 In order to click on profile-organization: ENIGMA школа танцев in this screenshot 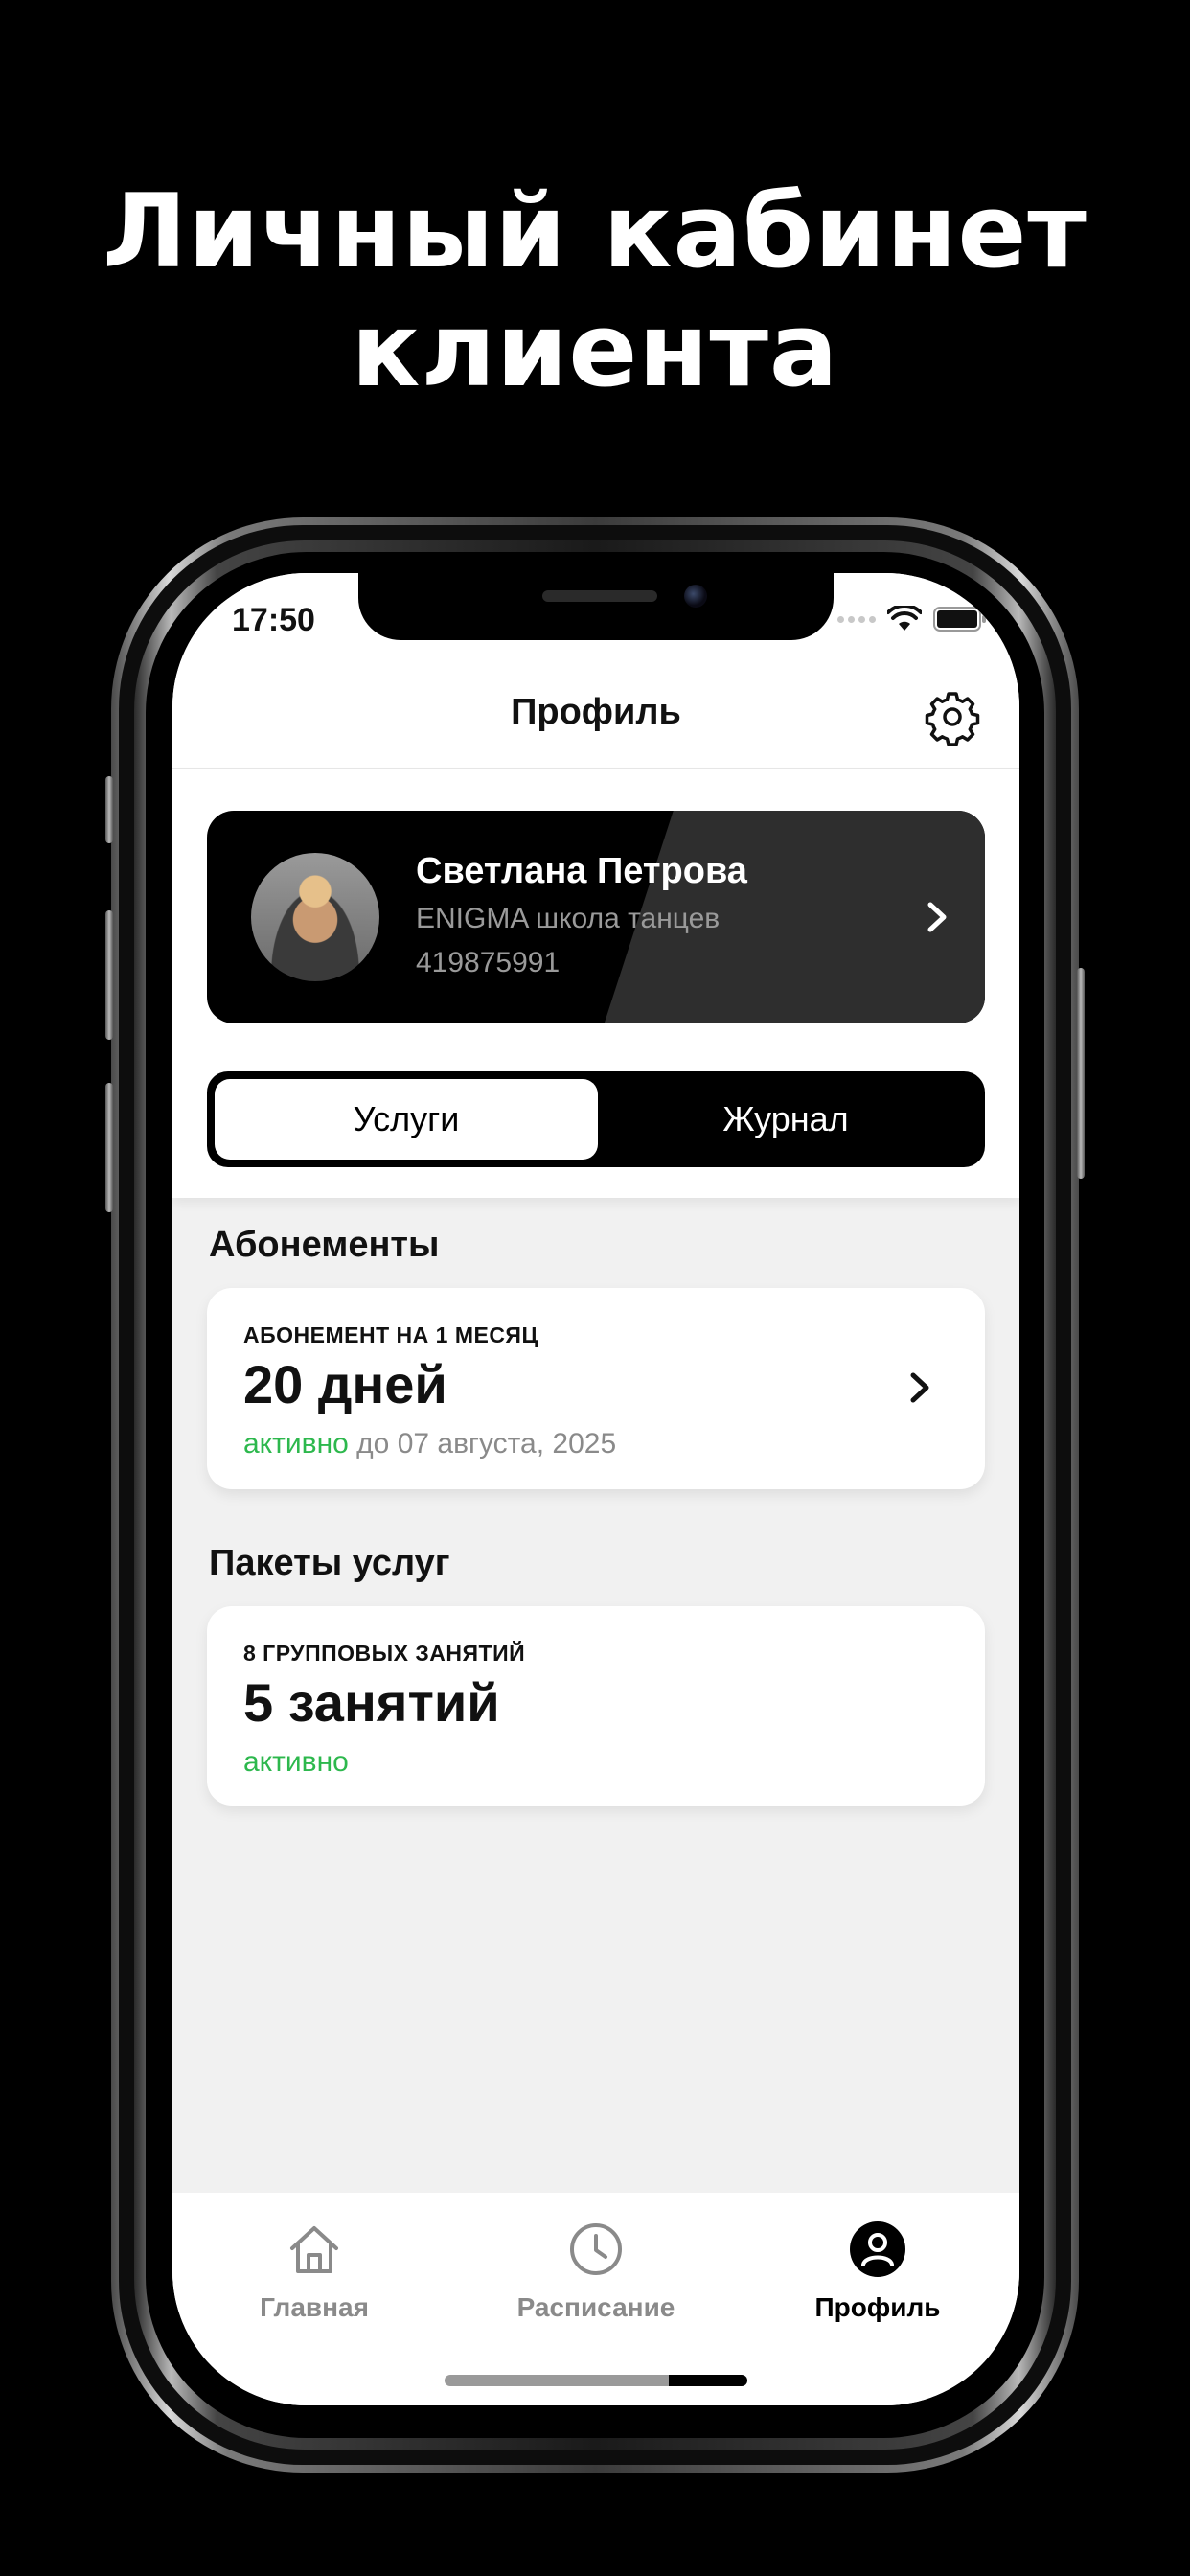, I will do `click(569, 918)`.